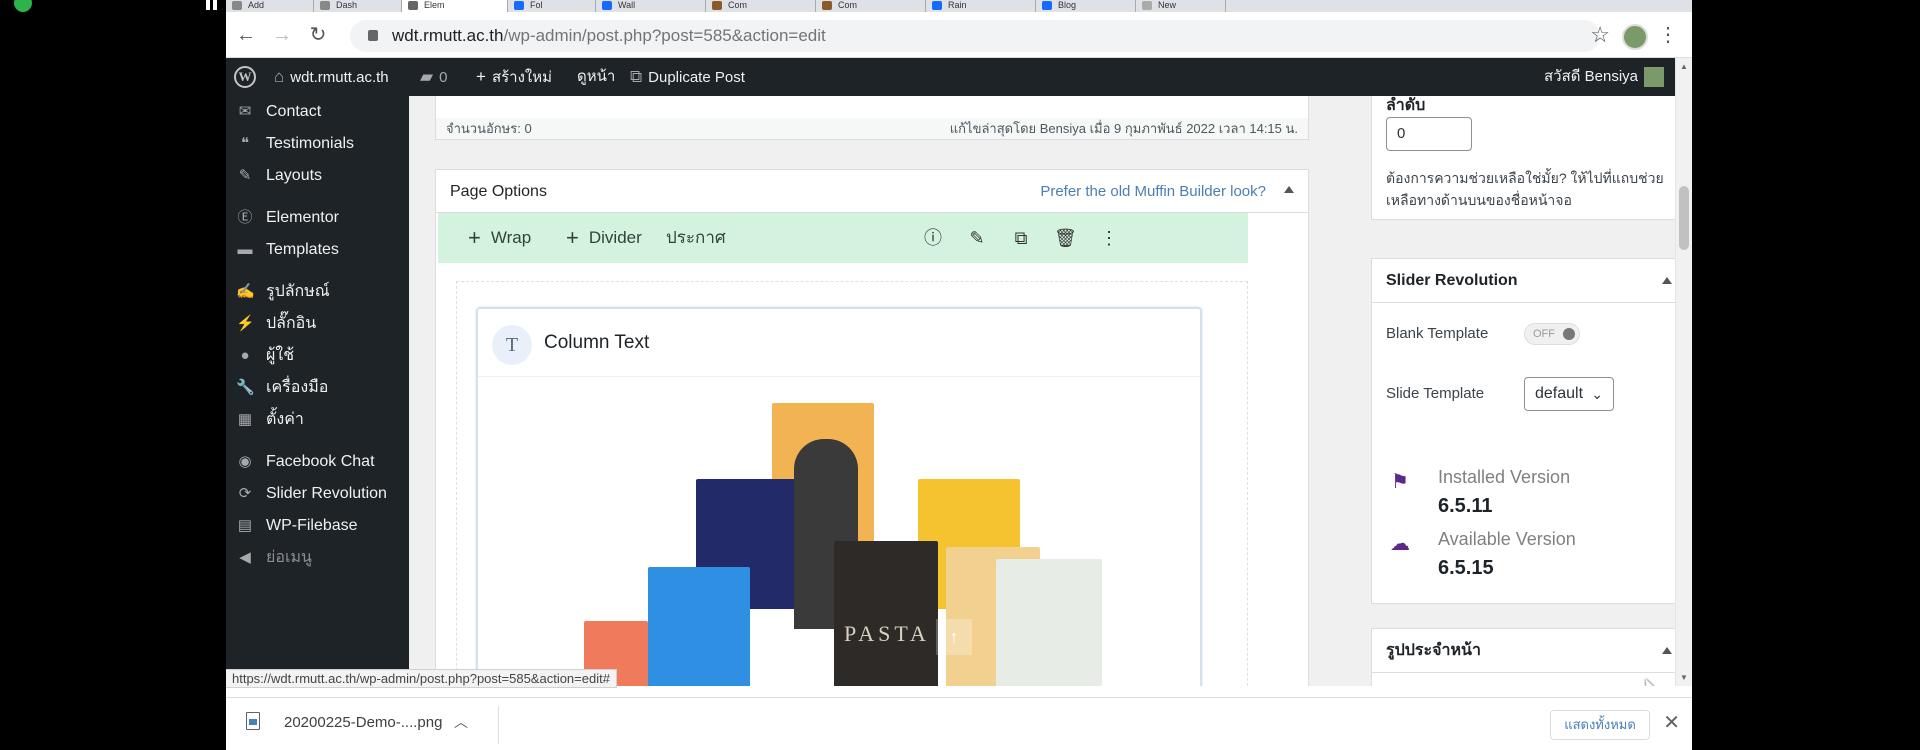  I want to click on show-all-button: แสดงทั้งหมด, so click(1600, 725).